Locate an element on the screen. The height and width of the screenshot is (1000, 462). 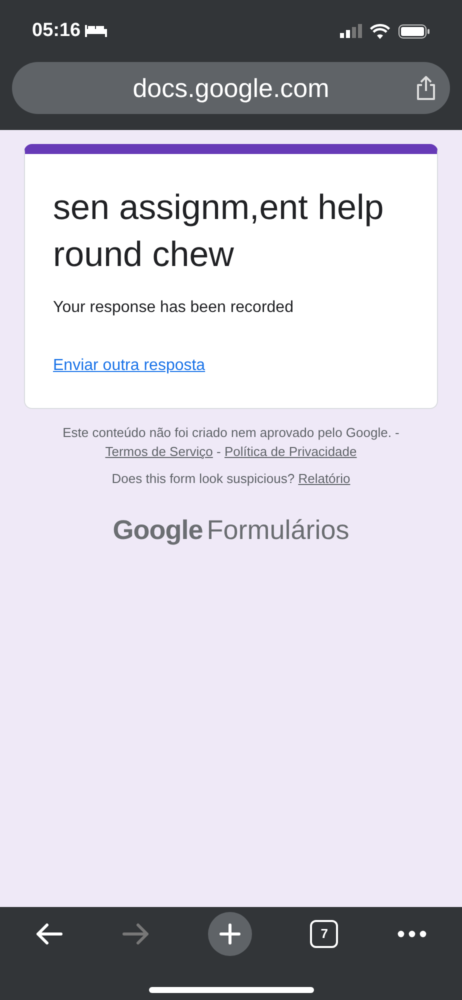
tab-count-button: 7 is located at coordinates (324, 934).